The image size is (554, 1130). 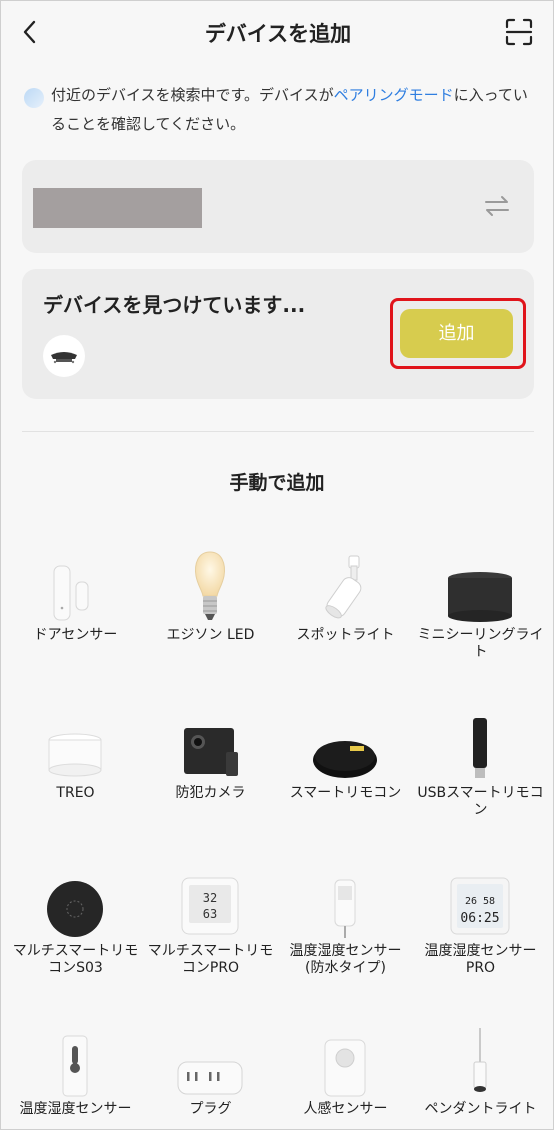 I want to click on security-camera-icon, so click(x=211, y=752).